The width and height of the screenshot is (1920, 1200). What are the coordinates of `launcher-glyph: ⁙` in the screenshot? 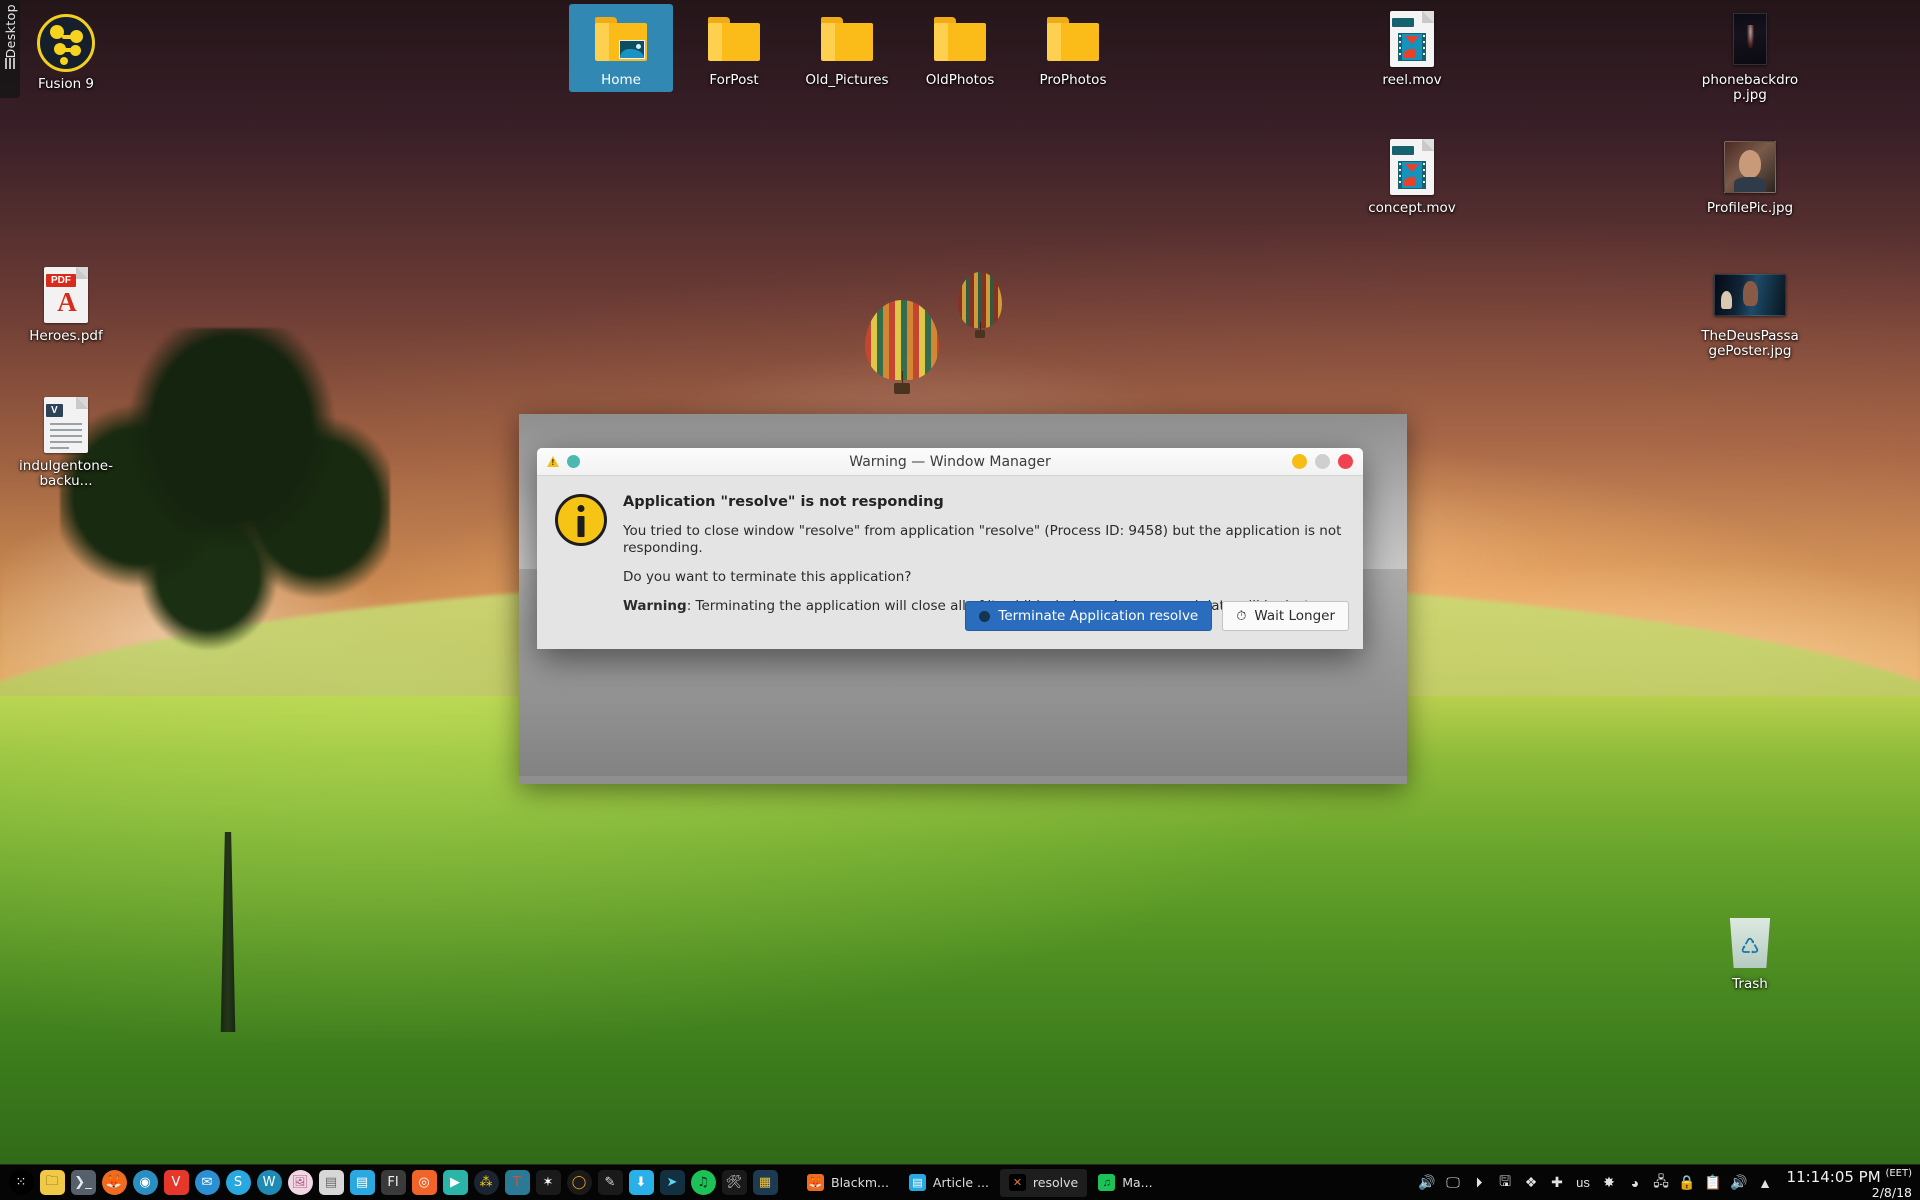 It's located at (21, 1182).